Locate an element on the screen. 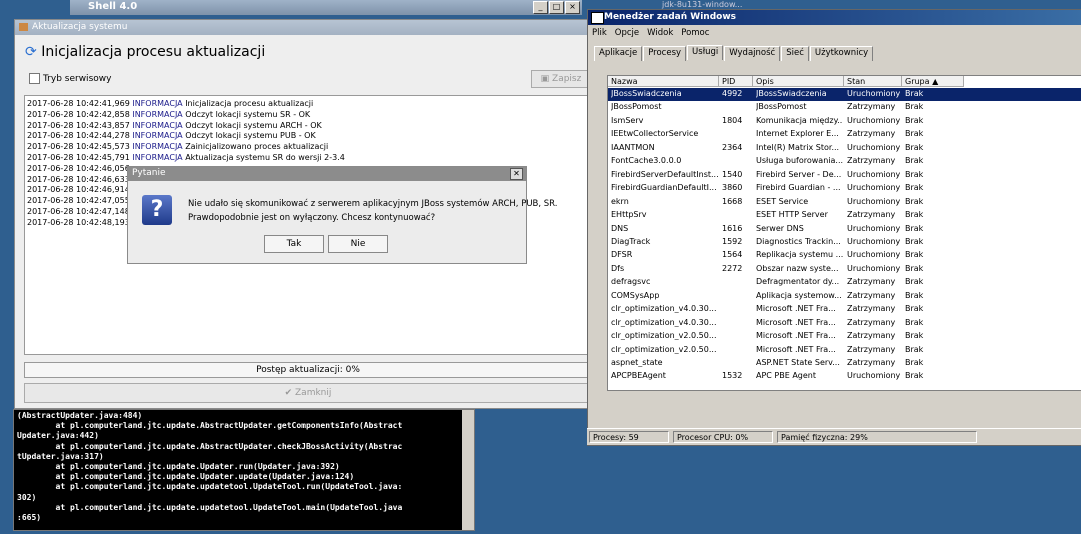  tab: Użytkownicy is located at coordinates (841, 53).